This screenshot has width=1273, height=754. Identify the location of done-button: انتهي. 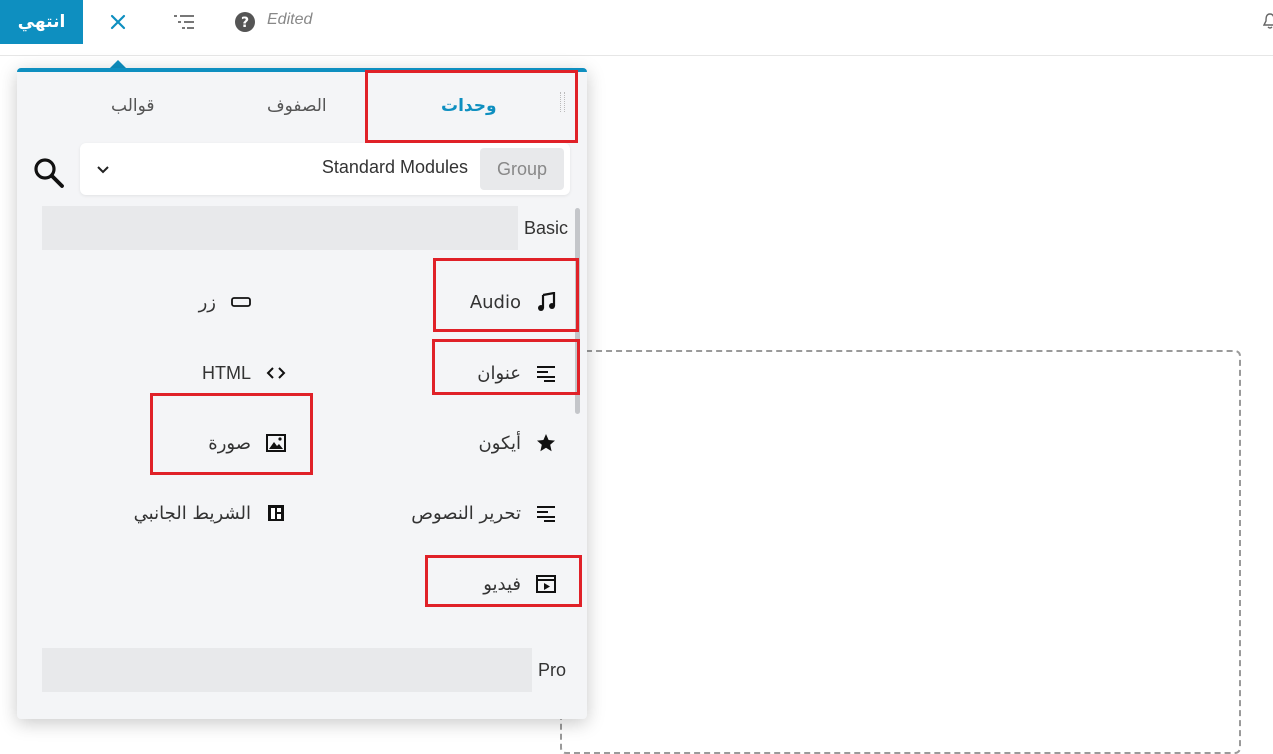
(41, 22).